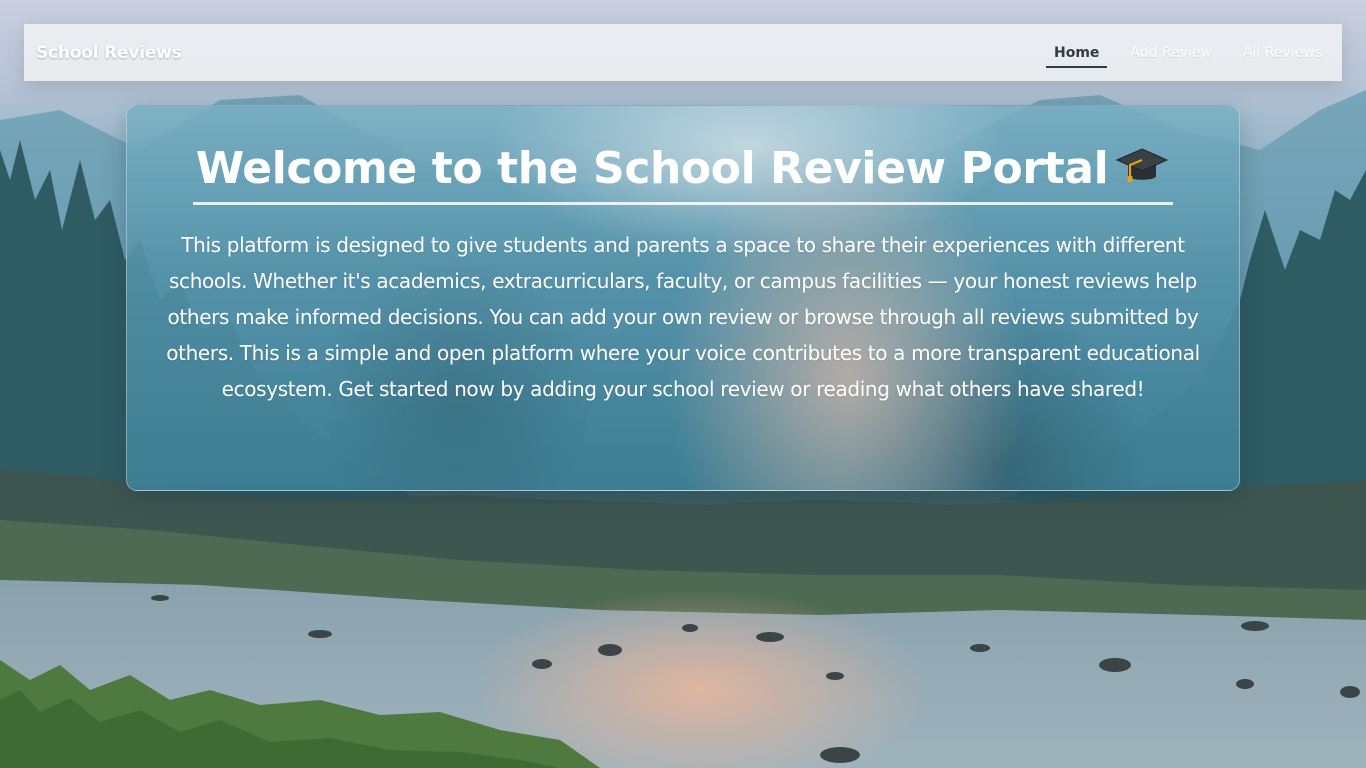 Image resolution: width=1366 pixels, height=768 pixels. What do you see at coordinates (1282, 53) in the screenshot?
I see `nav-link-all-reviews: All Reviews` at bounding box center [1282, 53].